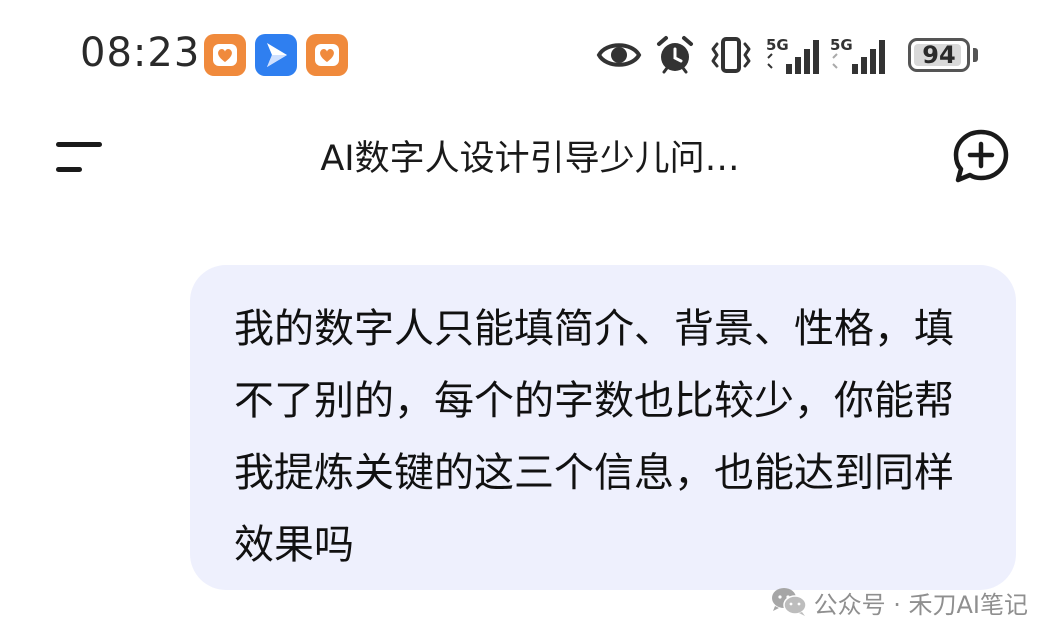  Describe the element at coordinates (731, 55) in the screenshot. I see `vibrate-icon` at that location.